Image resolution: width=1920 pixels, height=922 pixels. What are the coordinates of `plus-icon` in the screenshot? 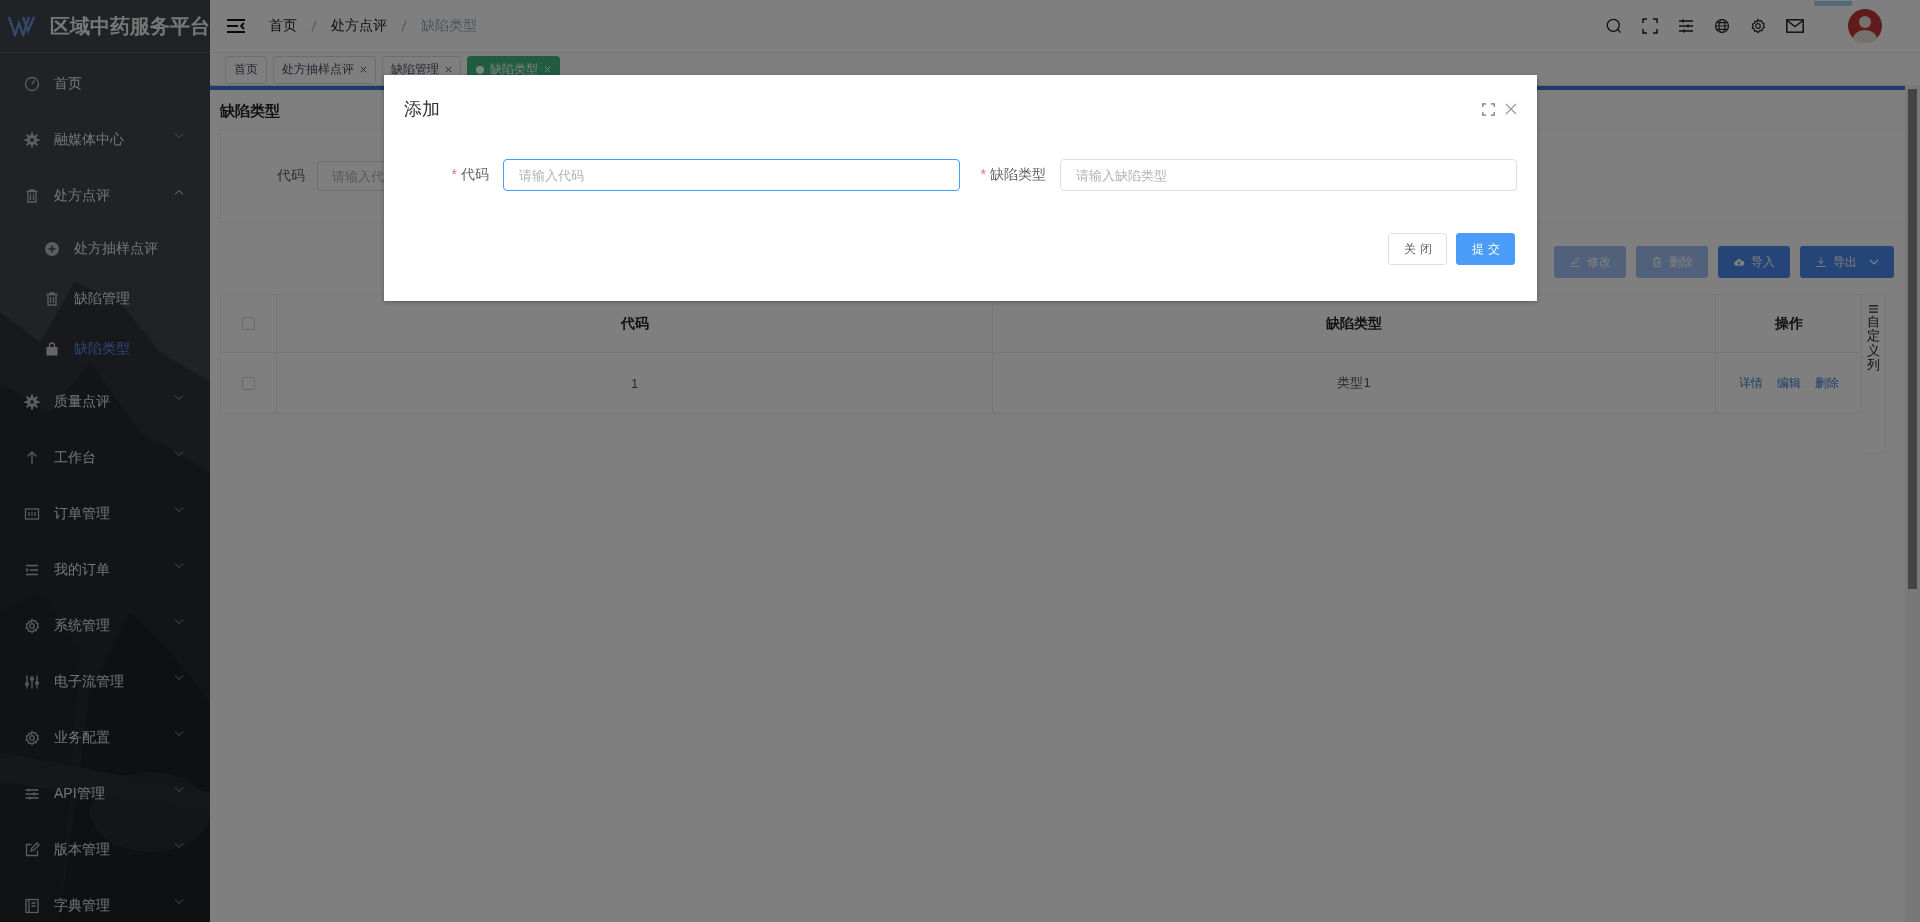 It's located at (52, 249).